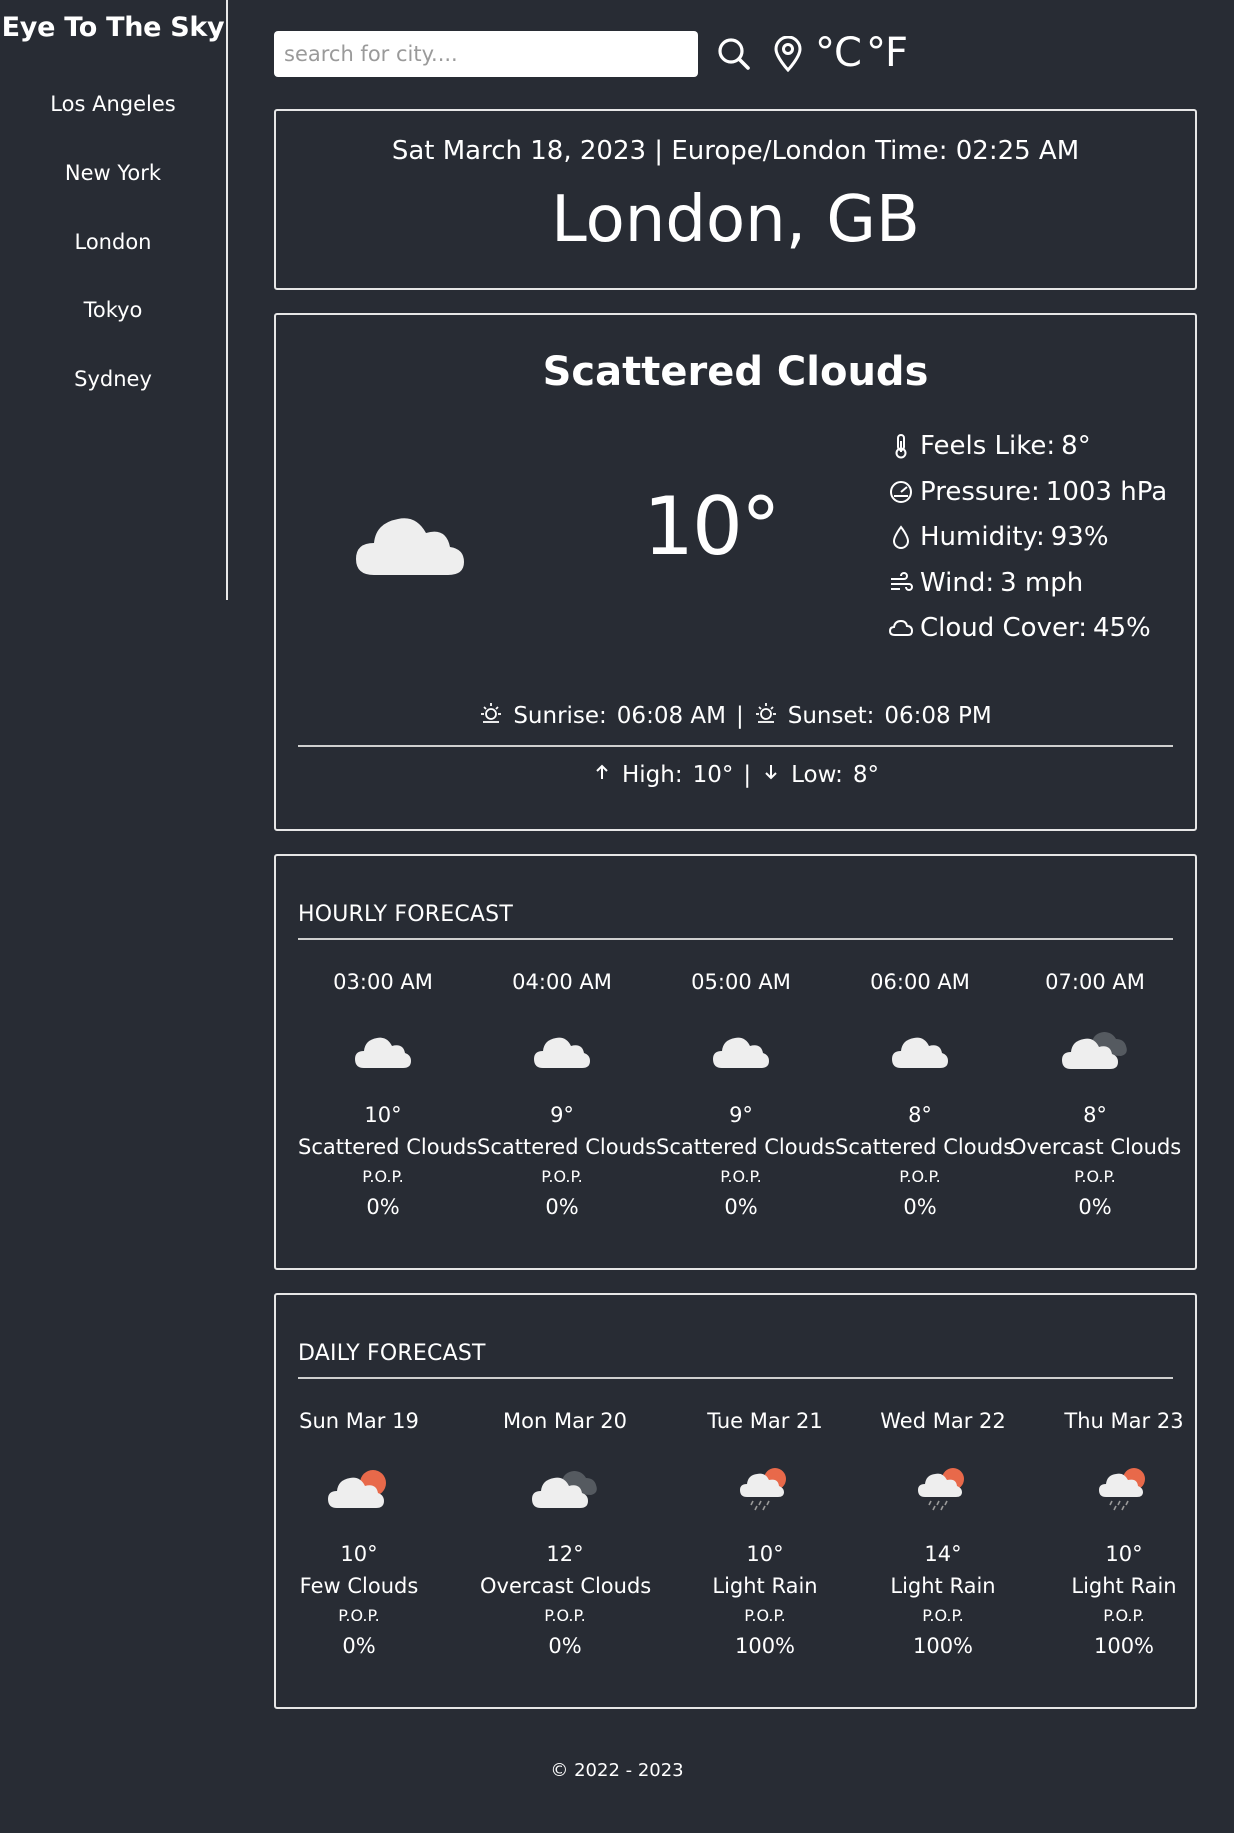 The height and width of the screenshot is (1833, 1234). What do you see at coordinates (1124, 1421) in the screenshot?
I see `daily-day: Thu Mar 23` at bounding box center [1124, 1421].